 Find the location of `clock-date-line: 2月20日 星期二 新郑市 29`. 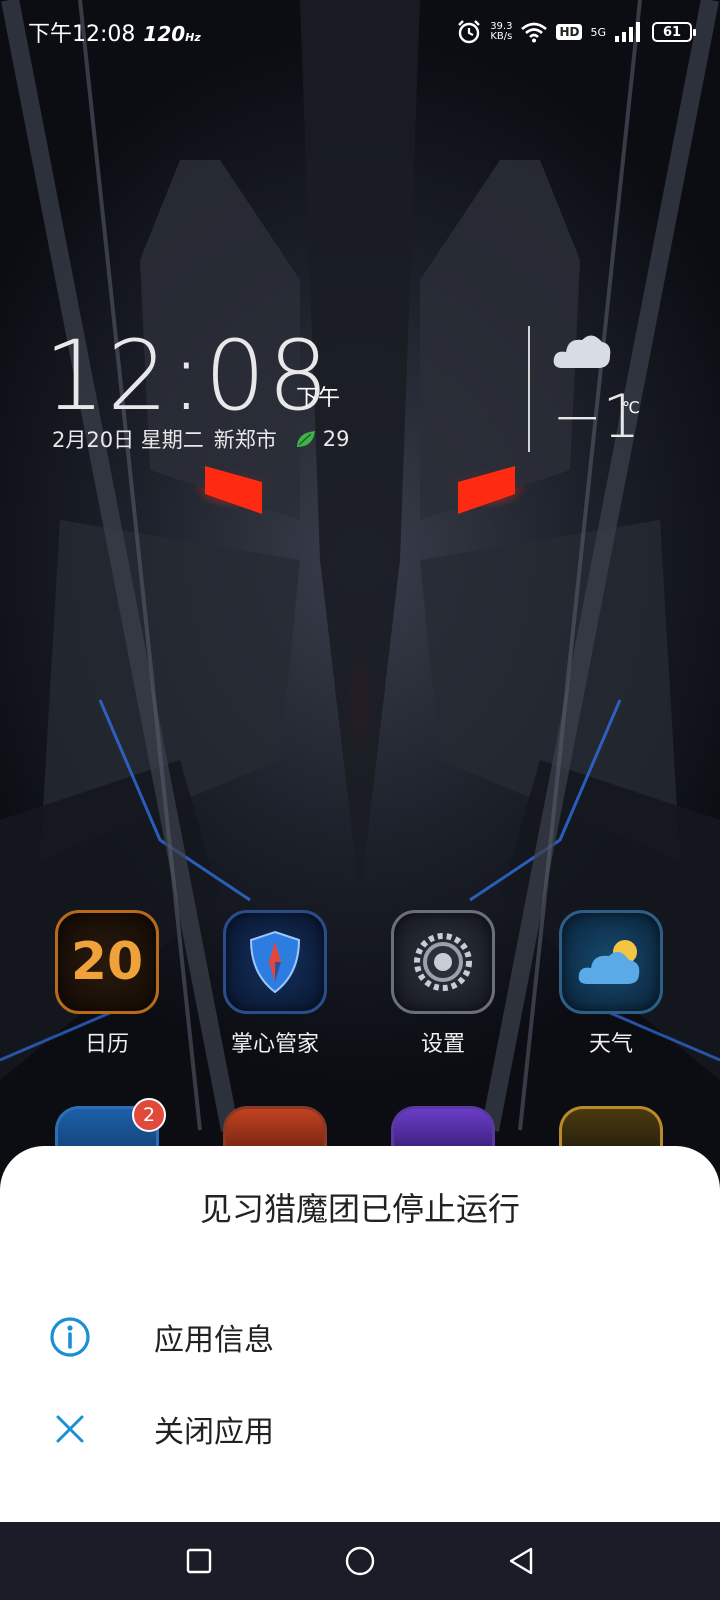

clock-date-line: 2月20日 星期二 新郑市 29 is located at coordinates (201, 439).